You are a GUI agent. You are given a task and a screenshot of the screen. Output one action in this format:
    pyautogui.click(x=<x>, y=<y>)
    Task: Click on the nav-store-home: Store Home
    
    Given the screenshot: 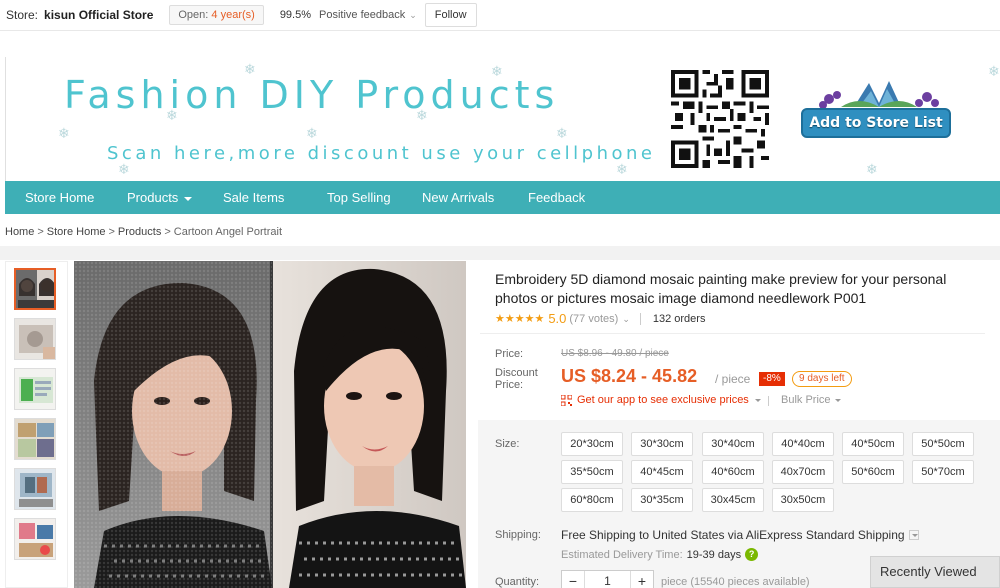 What is the action you would take?
    pyautogui.click(x=59, y=197)
    